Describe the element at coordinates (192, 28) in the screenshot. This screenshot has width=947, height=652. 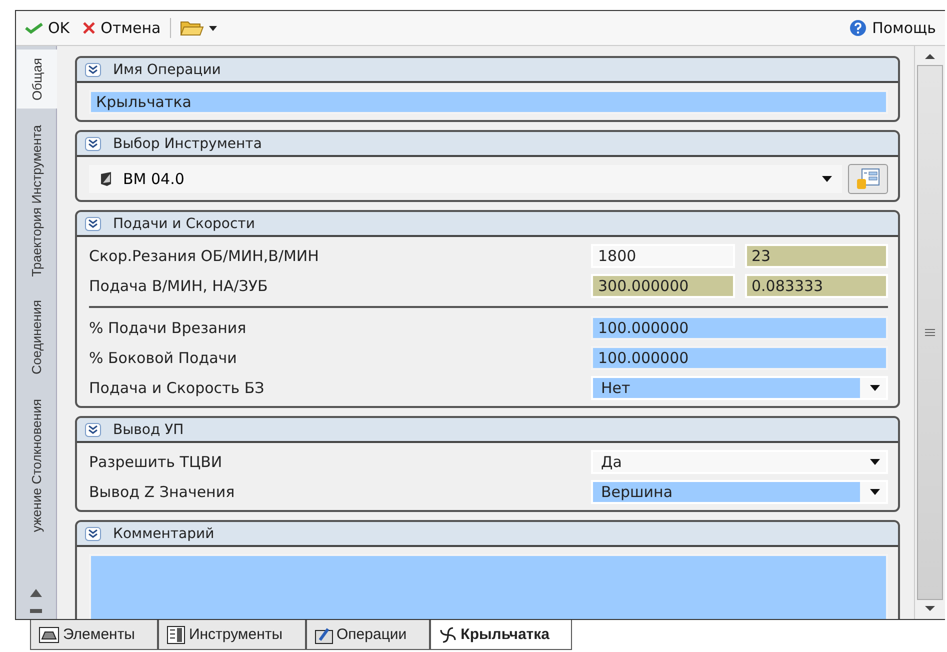
I see `folder-icon` at that location.